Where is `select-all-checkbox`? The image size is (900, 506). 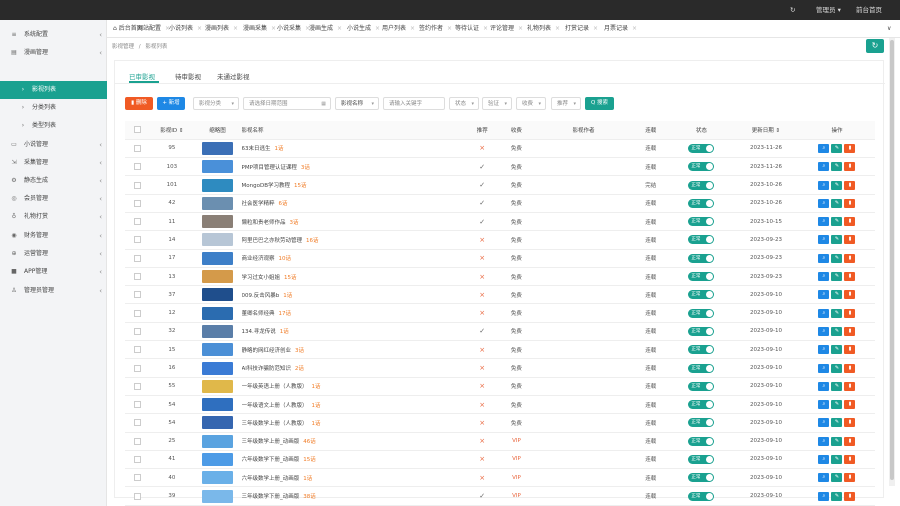 select-all-checkbox is located at coordinates (138, 130).